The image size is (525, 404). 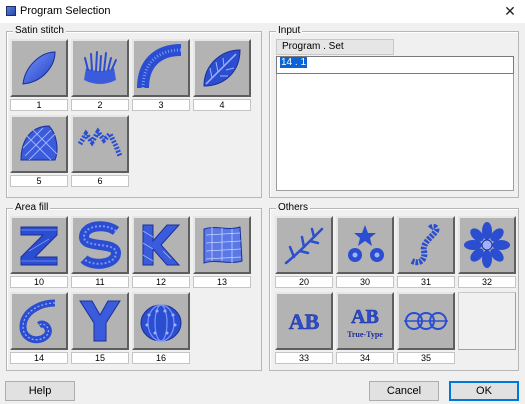 I want to click on program-number: 33, so click(x=304, y=358).